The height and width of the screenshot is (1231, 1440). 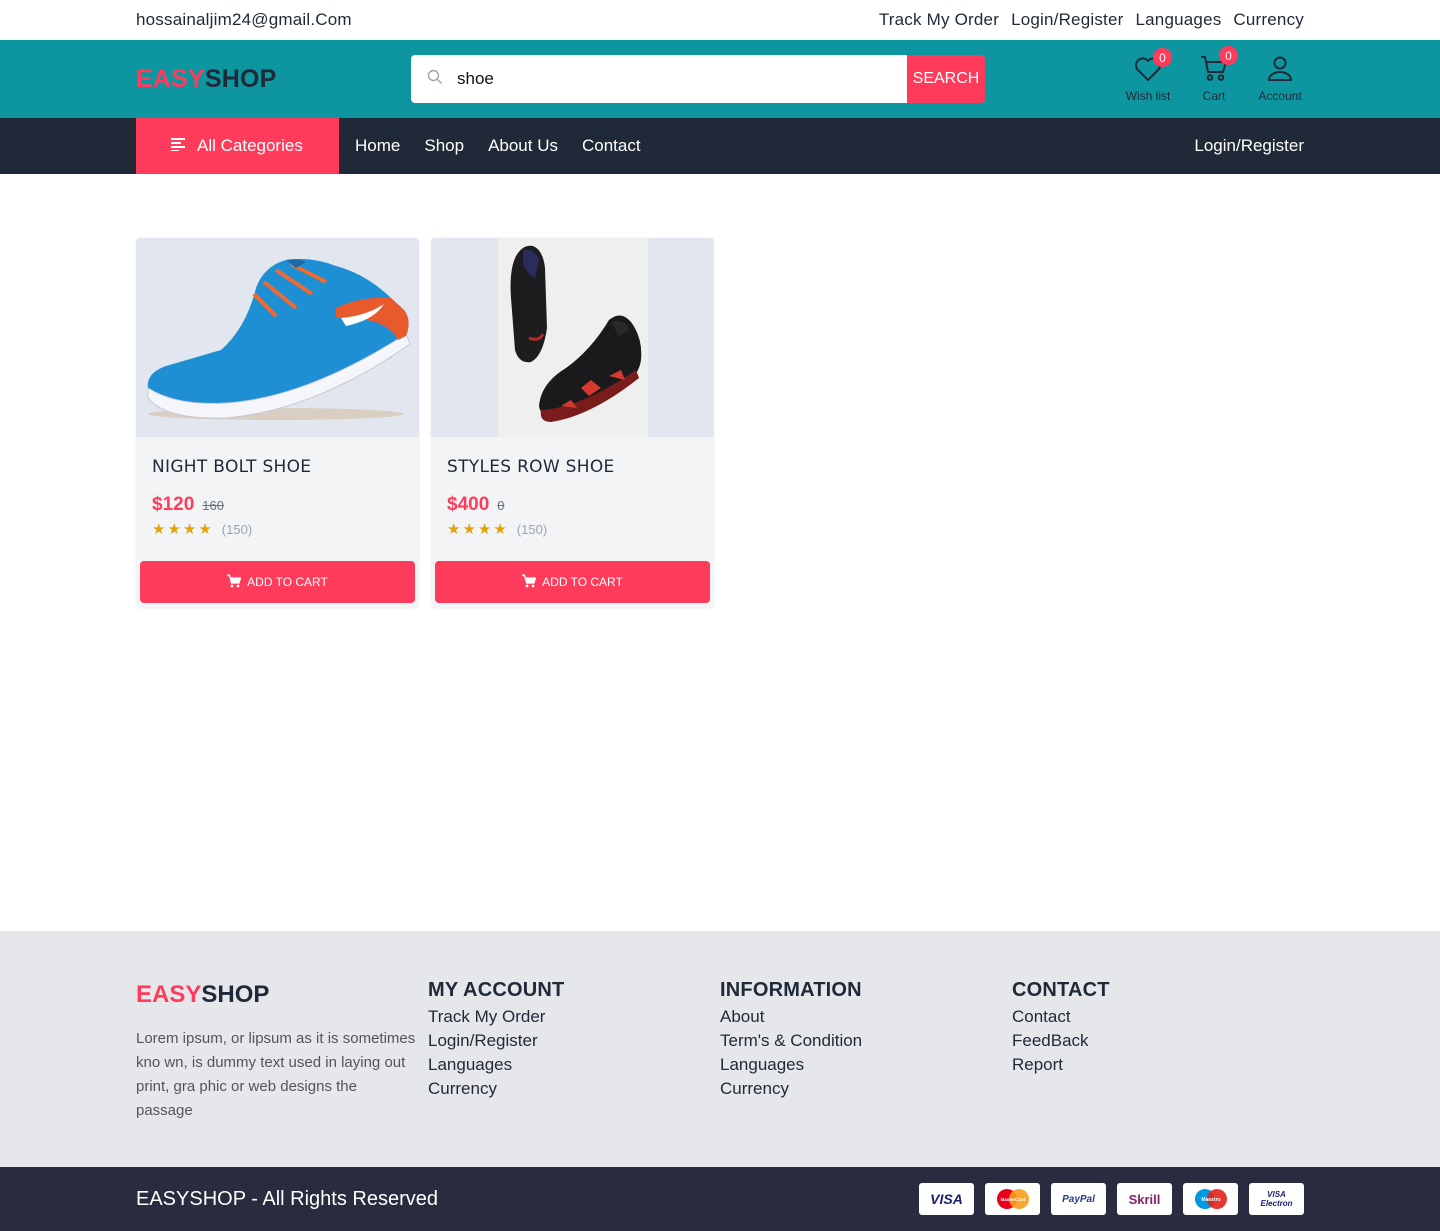 I want to click on product-name: NIGHT BOLT SHOE, so click(x=285, y=467).